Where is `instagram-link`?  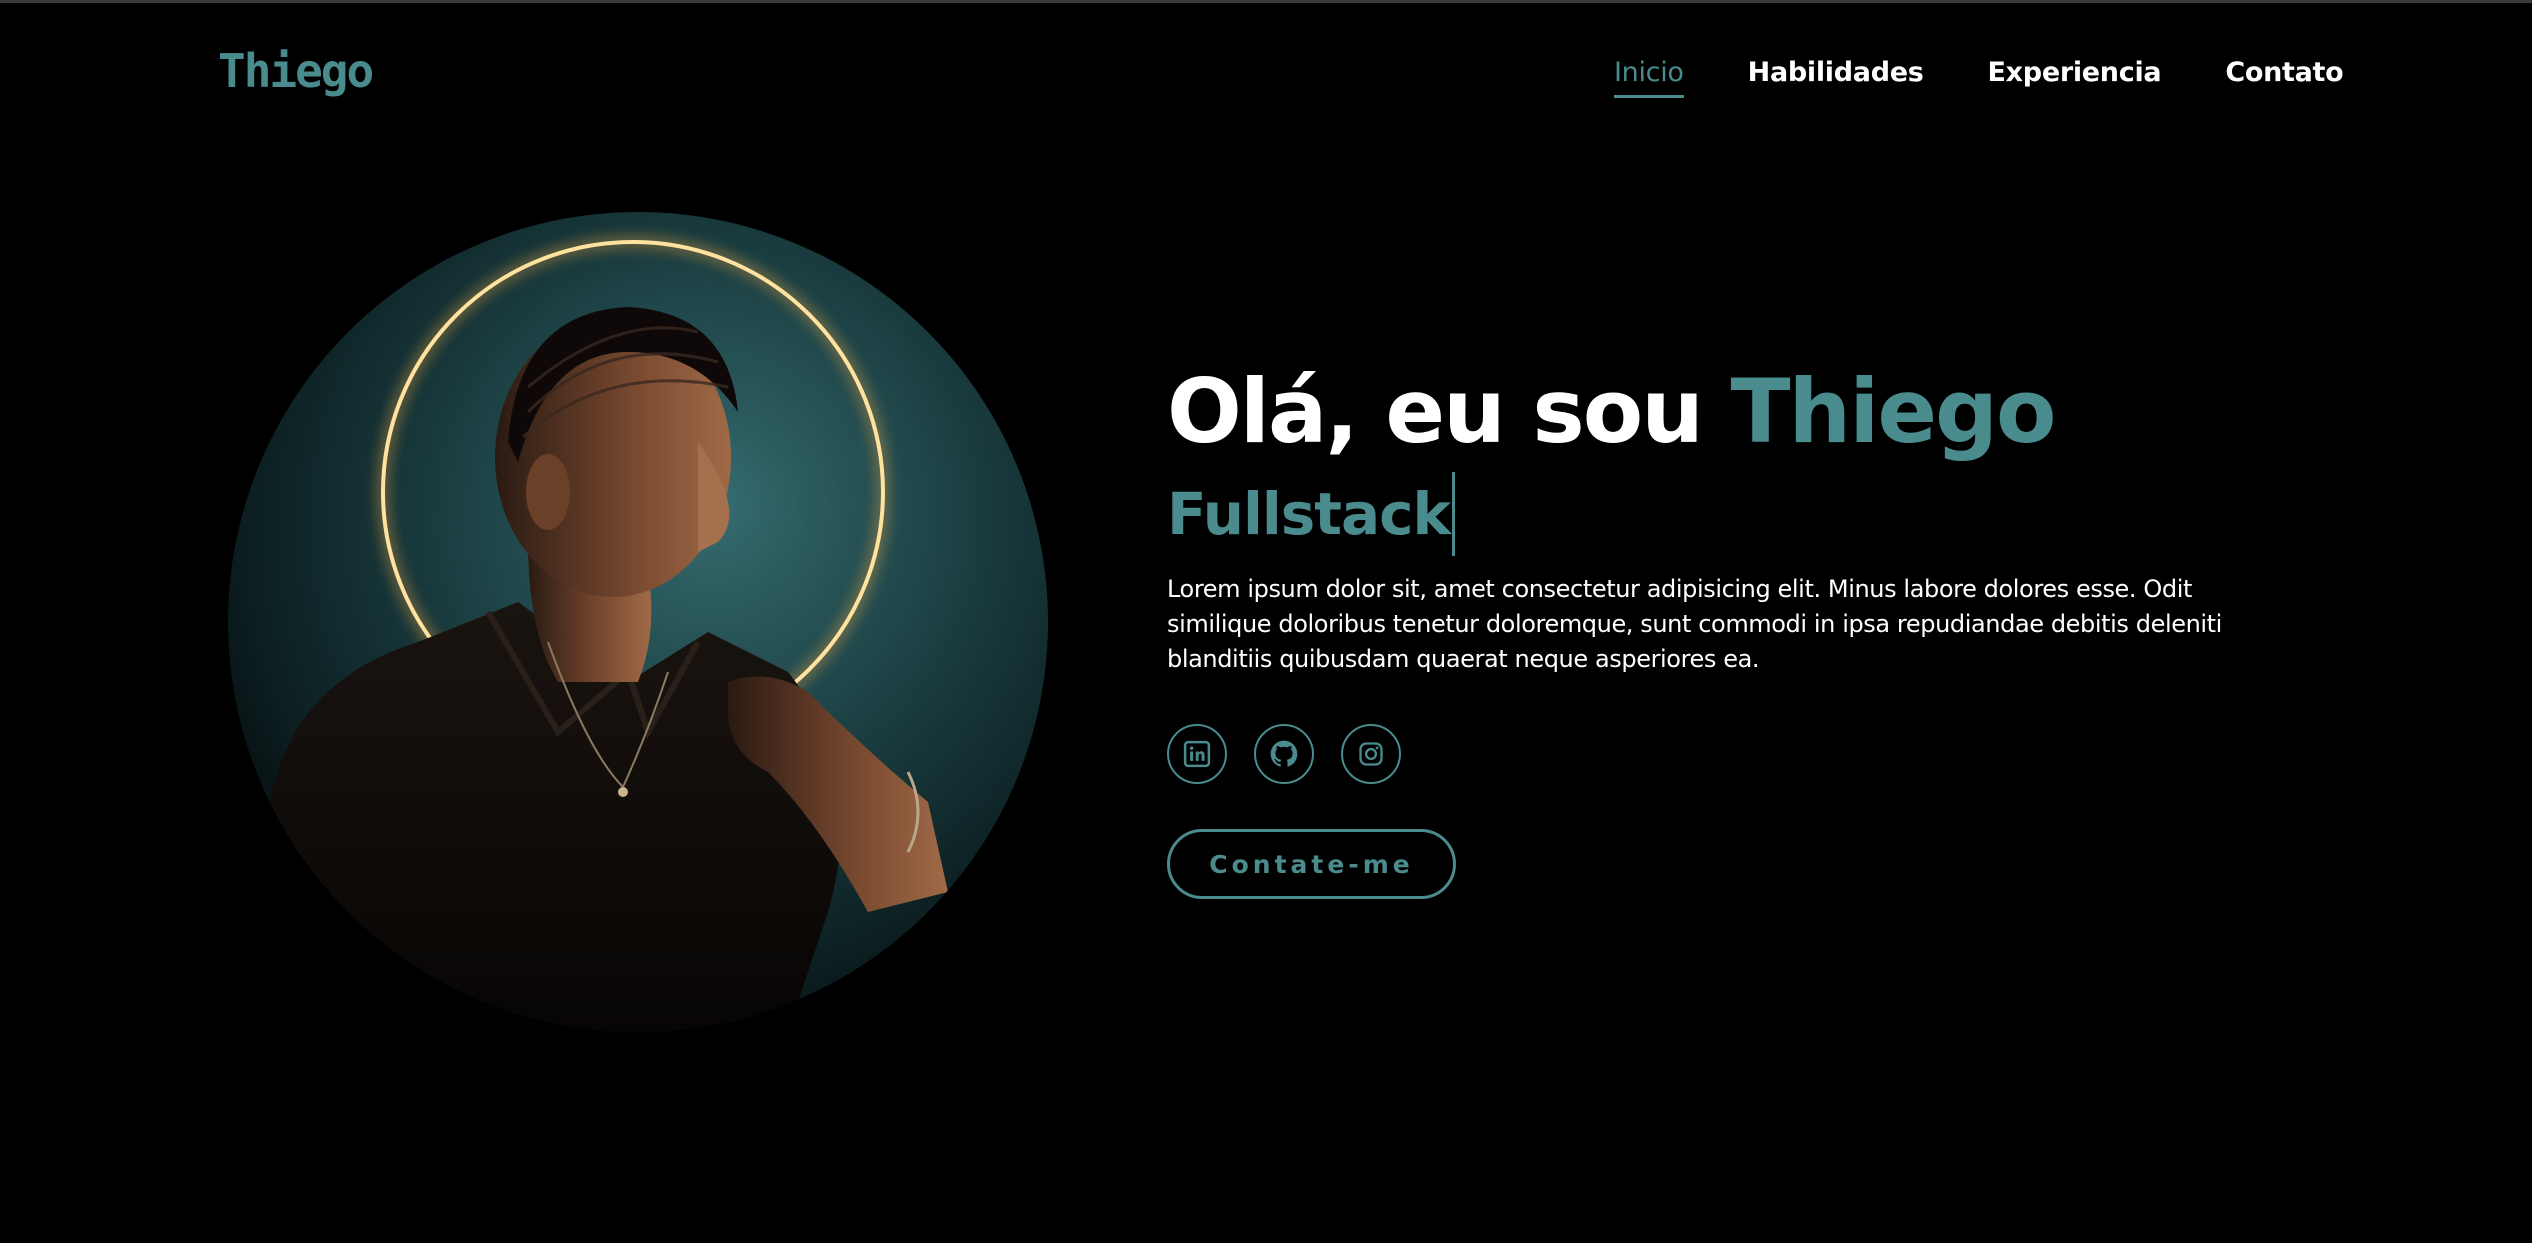
instagram-link is located at coordinates (1371, 754).